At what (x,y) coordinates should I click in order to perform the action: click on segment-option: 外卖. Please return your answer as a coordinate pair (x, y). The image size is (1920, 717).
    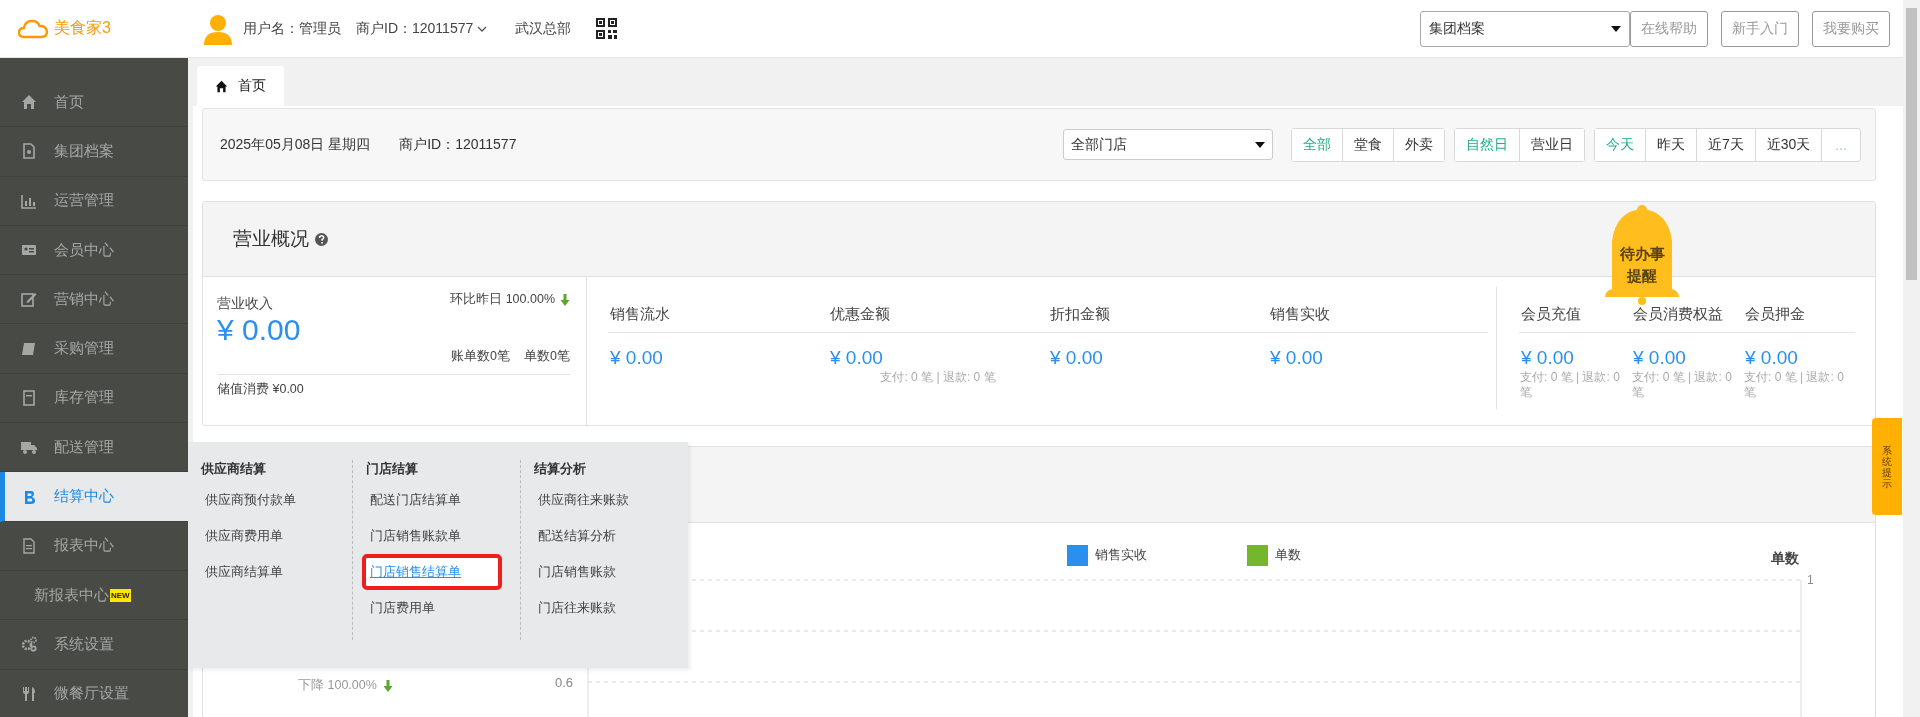
    Looking at the image, I should click on (1418, 144).